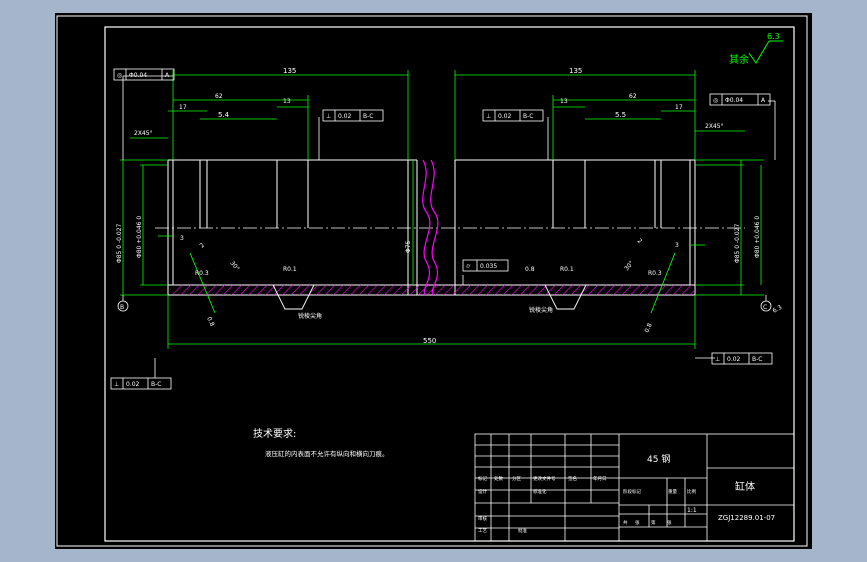 Image resolution: width=867 pixels, height=562 pixels. What do you see at coordinates (488, 116) in the screenshot?
I see `fcf-perp-right-symbol: ⊥` at bounding box center [488, 116].